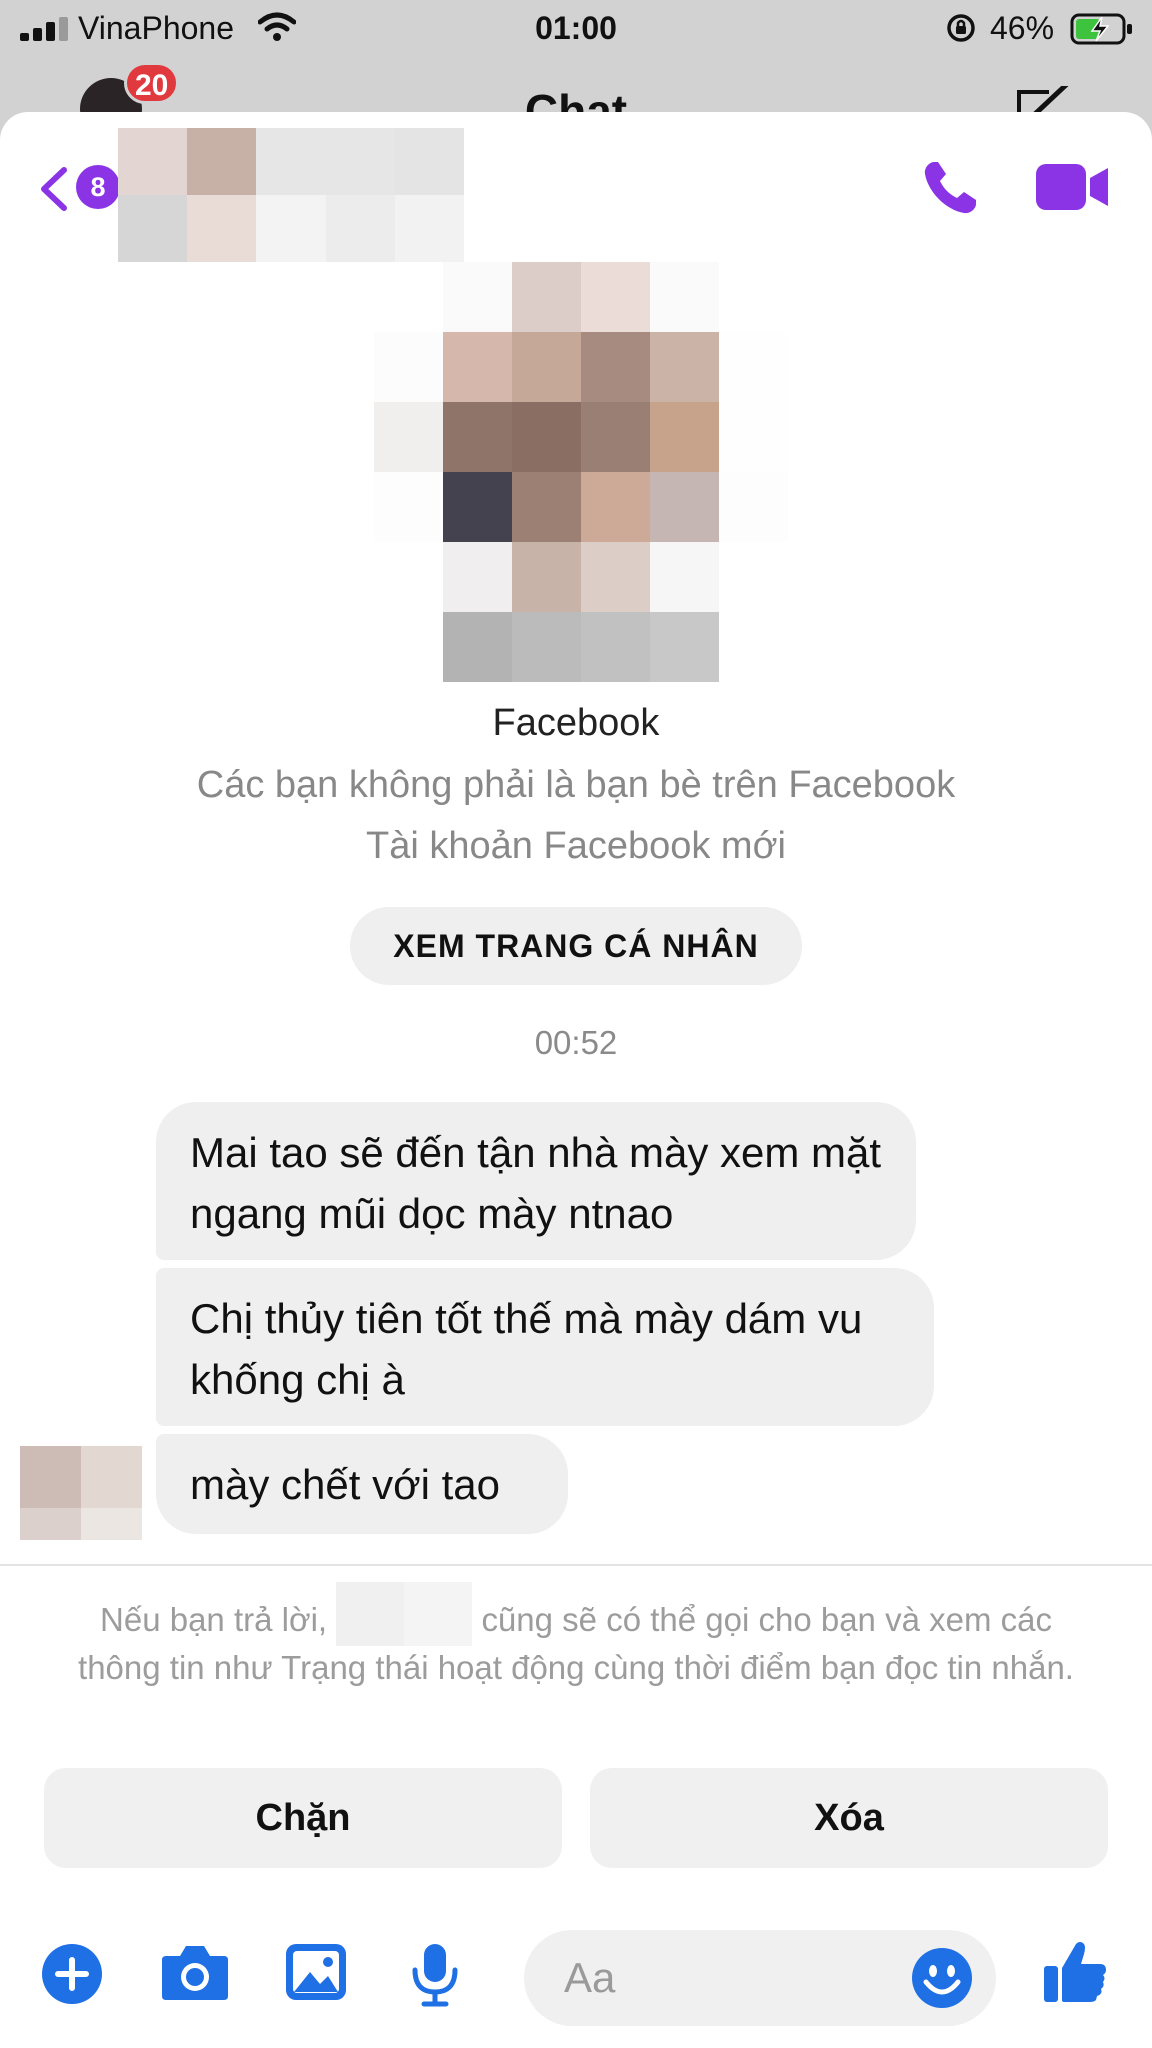 The image size is (1152, 2048). What do you see at coordinates (576, 946) in the screenshot?
I see `view-profile-button: XEM TRANG CÁ NHÂN` at bounding box center [576, 946].